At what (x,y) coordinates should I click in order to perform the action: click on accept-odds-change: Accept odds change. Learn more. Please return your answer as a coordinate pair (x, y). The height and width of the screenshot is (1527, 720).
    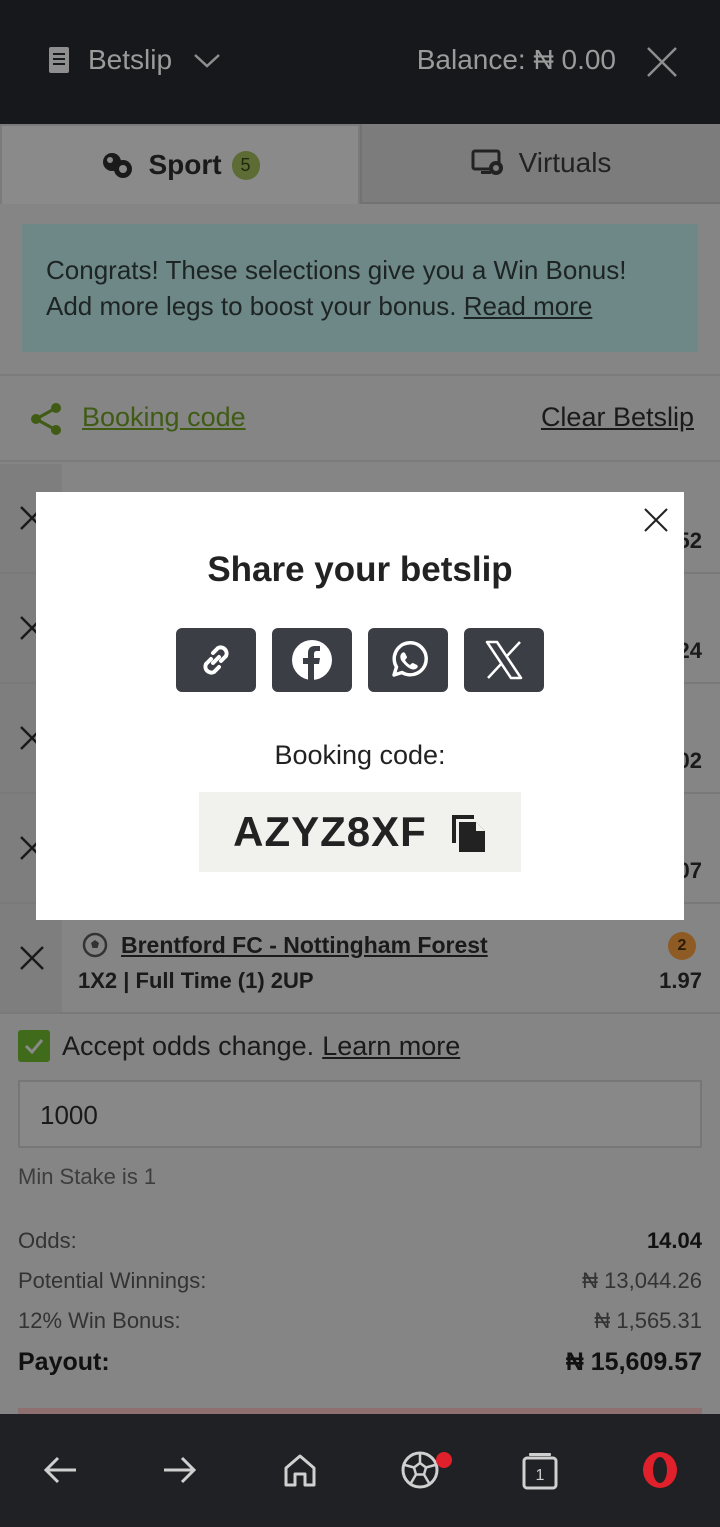
    Looking at the image, I should click on (239, 1046).